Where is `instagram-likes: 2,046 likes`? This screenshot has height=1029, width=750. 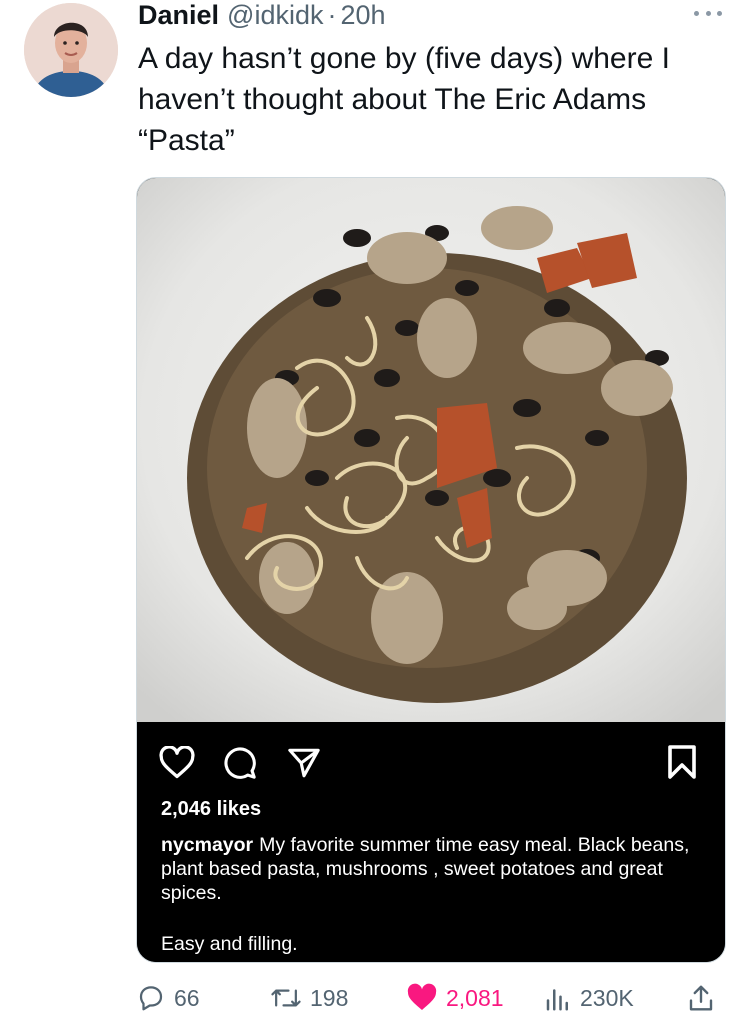
instagram-likes: 2,046 likes is located at coordinates (211, 809).